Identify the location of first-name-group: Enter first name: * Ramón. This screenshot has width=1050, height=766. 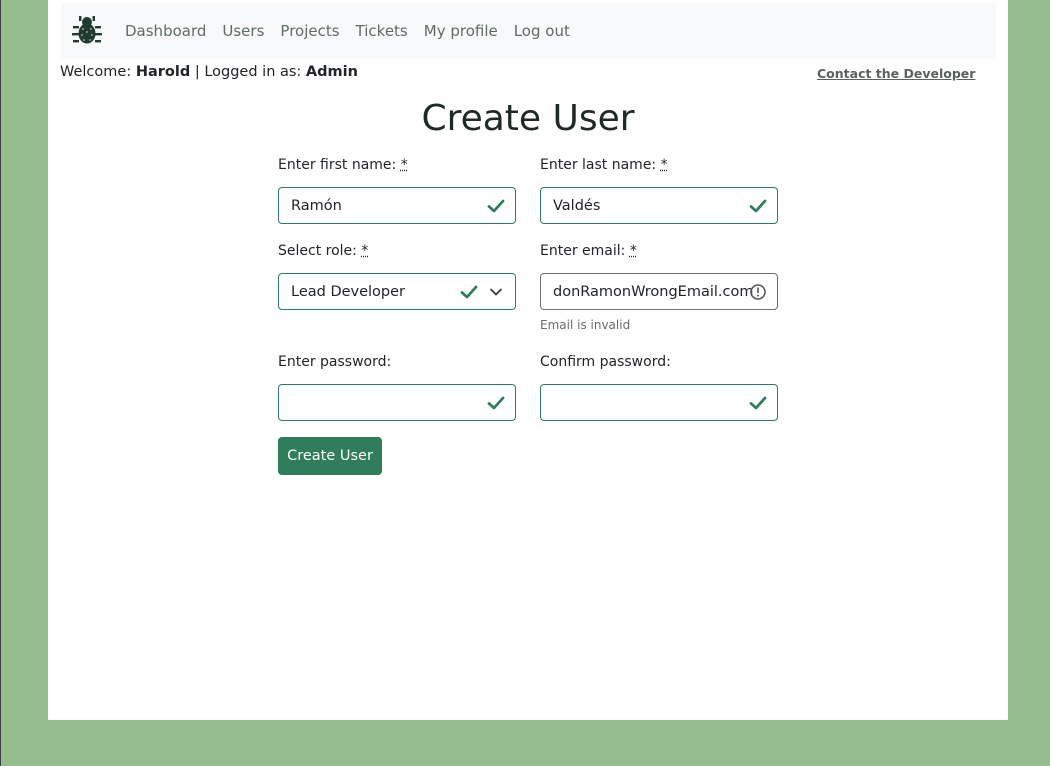
(397, 190).